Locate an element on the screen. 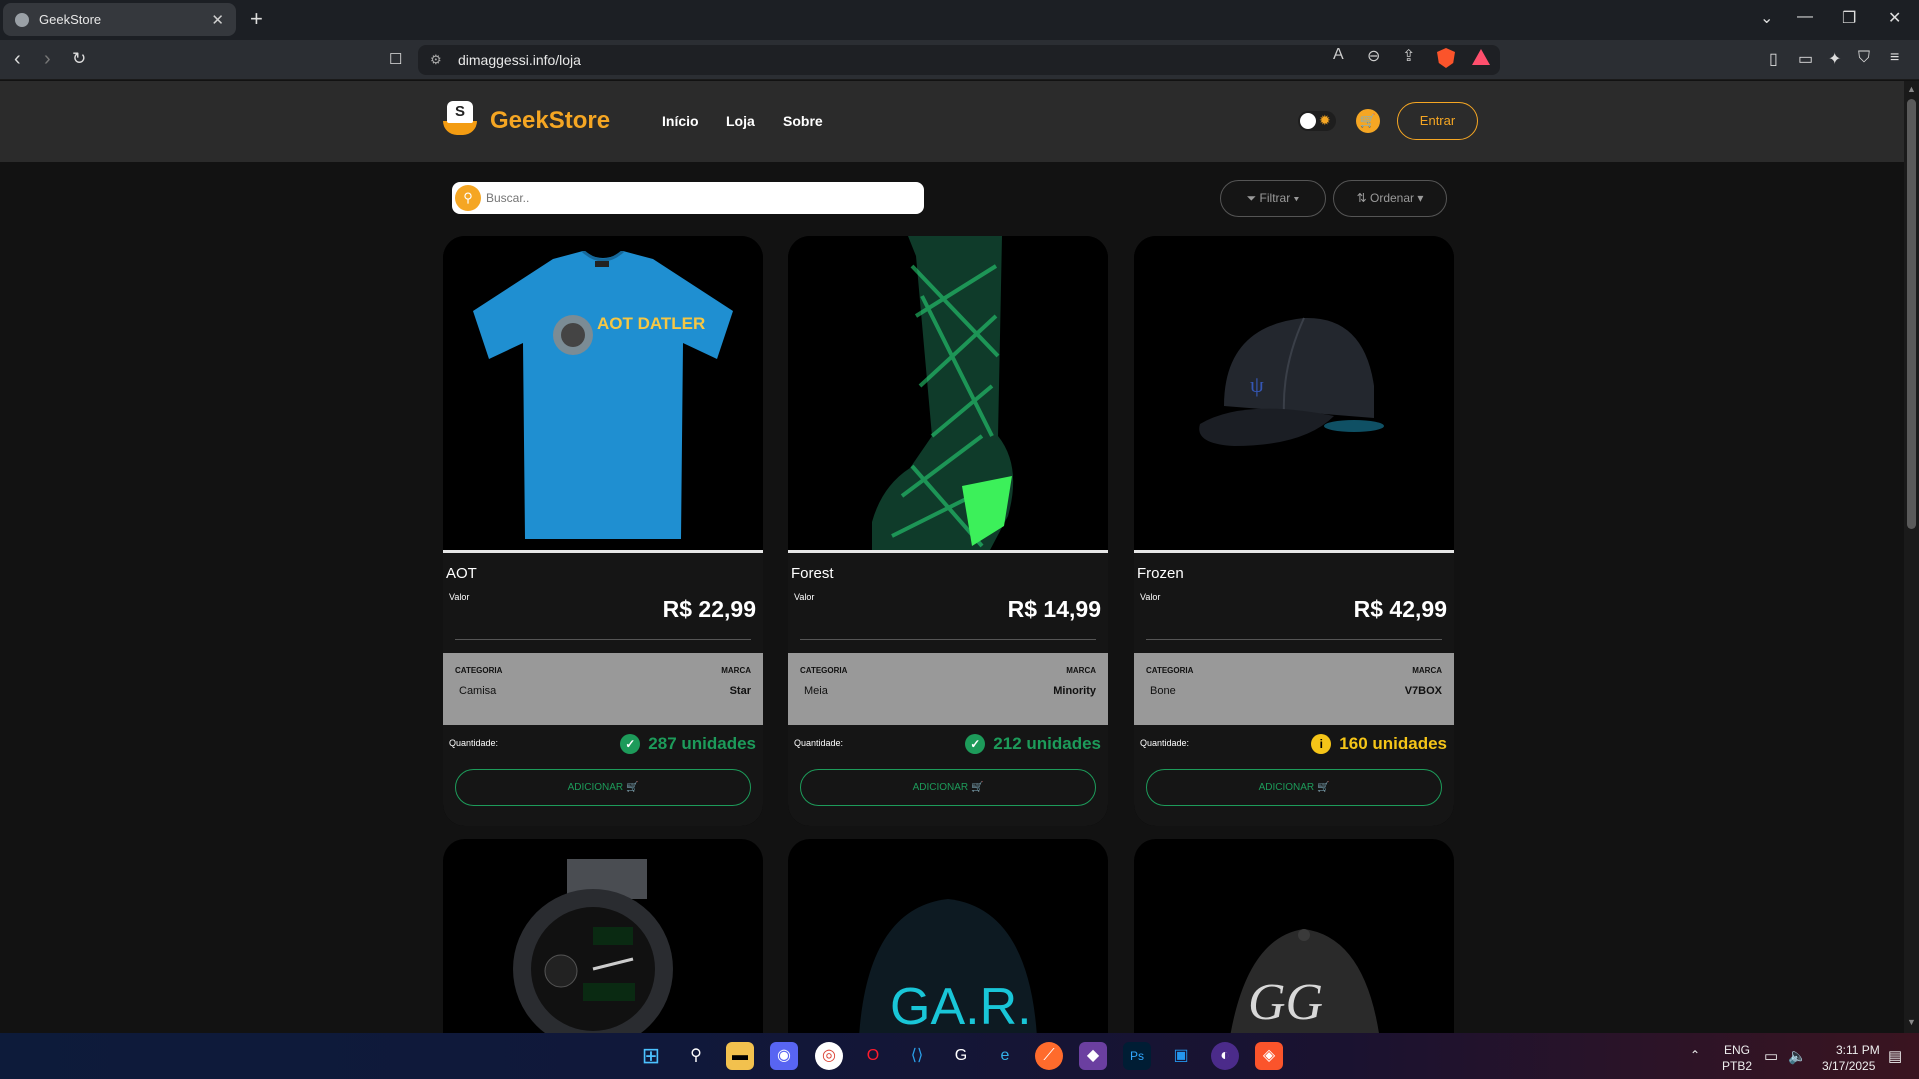  site-info-icon: ⚙ is located at coordinates (436, 60).